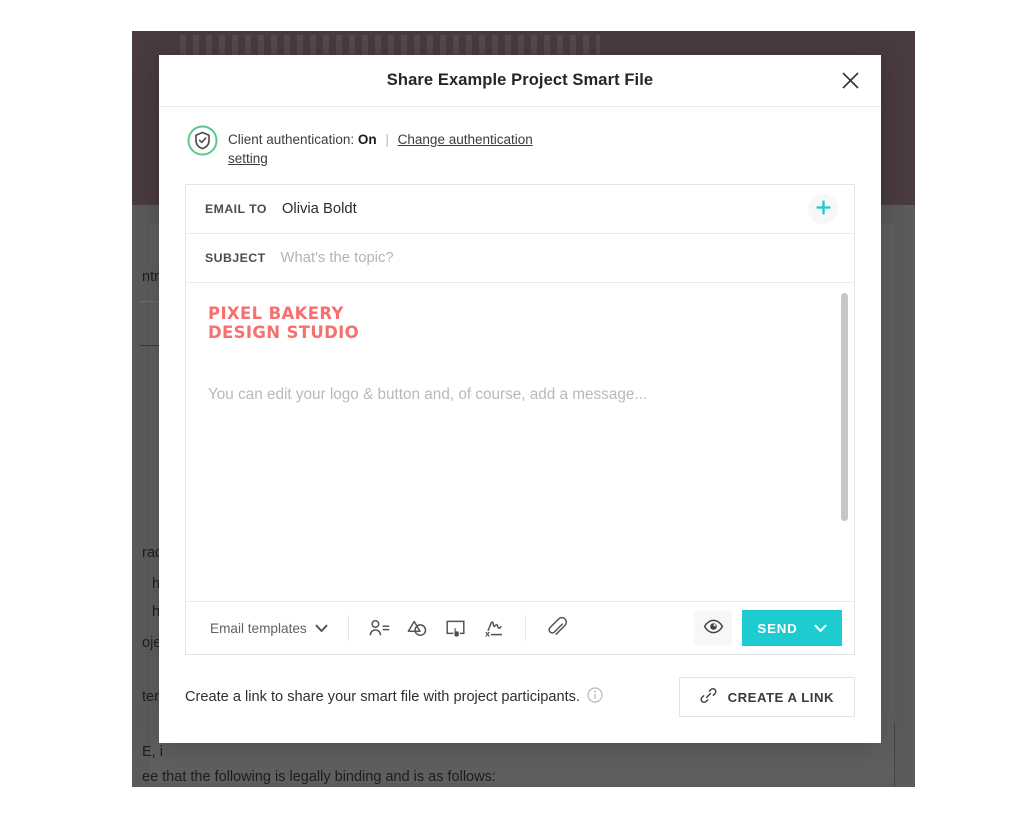 This screenshot has width=1026, height=822. I want to click on email-to-input: Olivia Boldt, so click(545, 209).